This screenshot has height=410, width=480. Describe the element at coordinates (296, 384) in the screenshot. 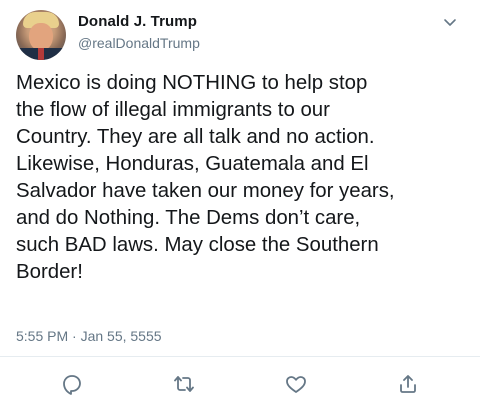

I see `heart-icon` at that location.